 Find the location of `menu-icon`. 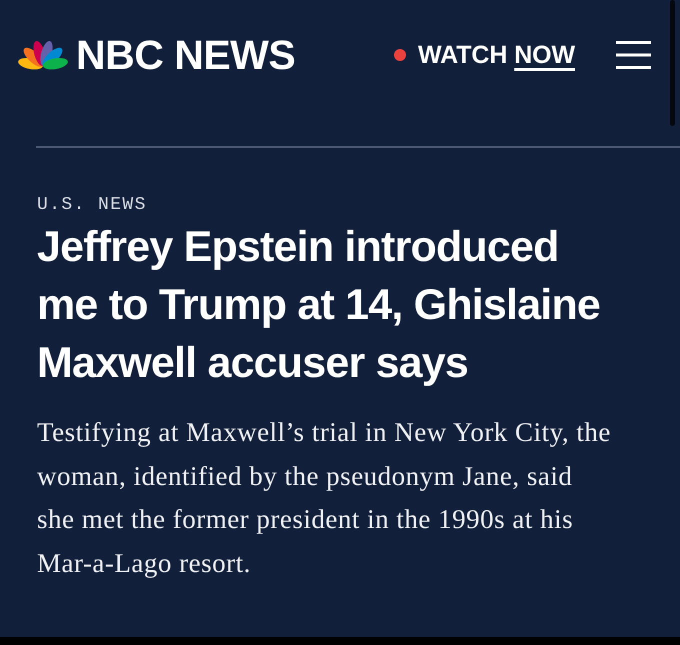

menu-icon is located at coordinates (633, 55).